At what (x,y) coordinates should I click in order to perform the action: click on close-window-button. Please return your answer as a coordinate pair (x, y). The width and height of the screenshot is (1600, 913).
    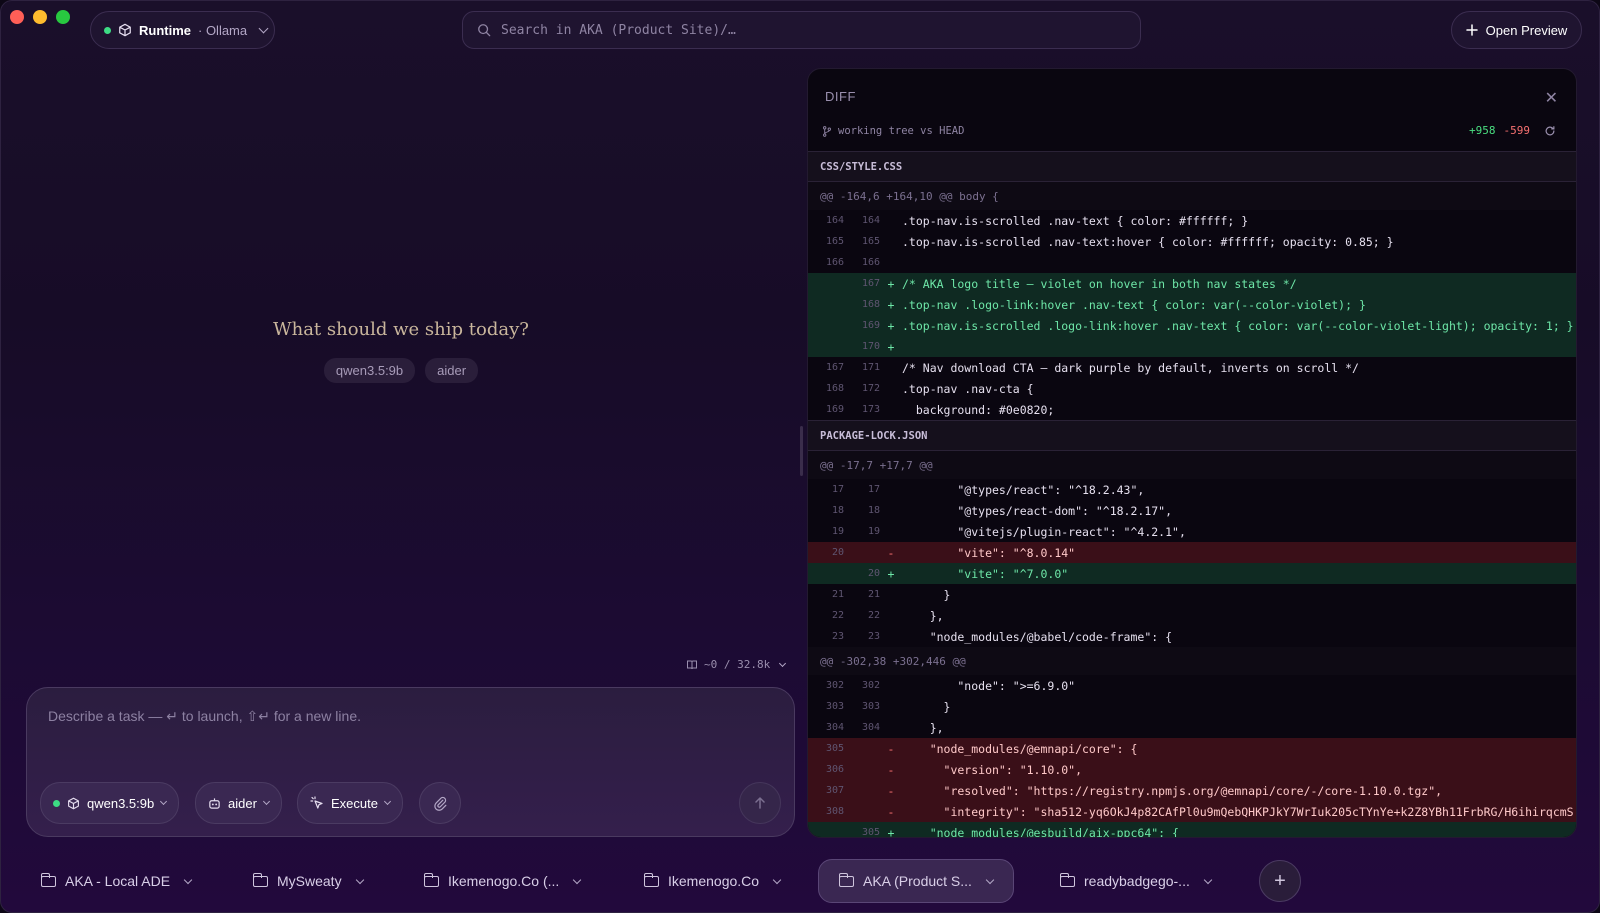
    Looking at the image, I should click on (17, 17).